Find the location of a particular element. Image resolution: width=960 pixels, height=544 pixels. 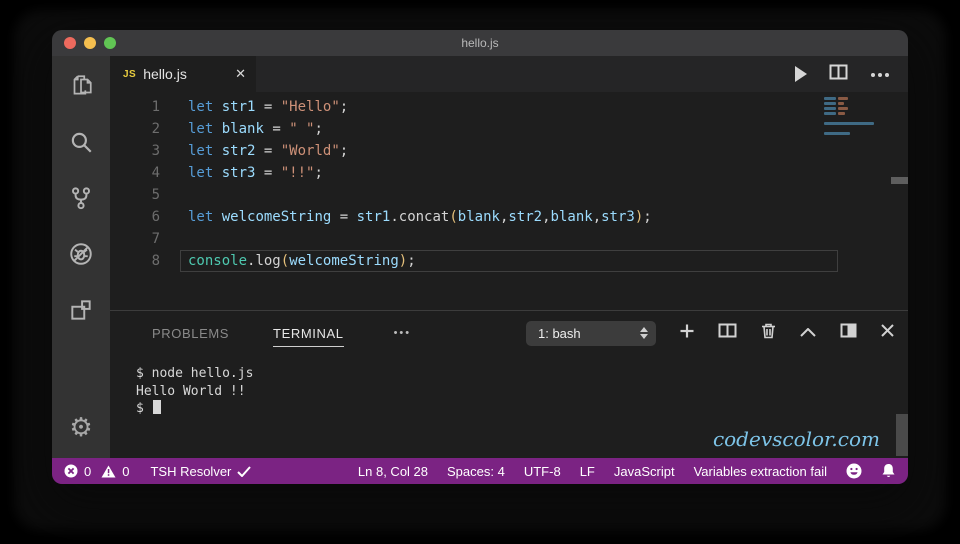

line-number: 4 is located at coordinates (155, 173).